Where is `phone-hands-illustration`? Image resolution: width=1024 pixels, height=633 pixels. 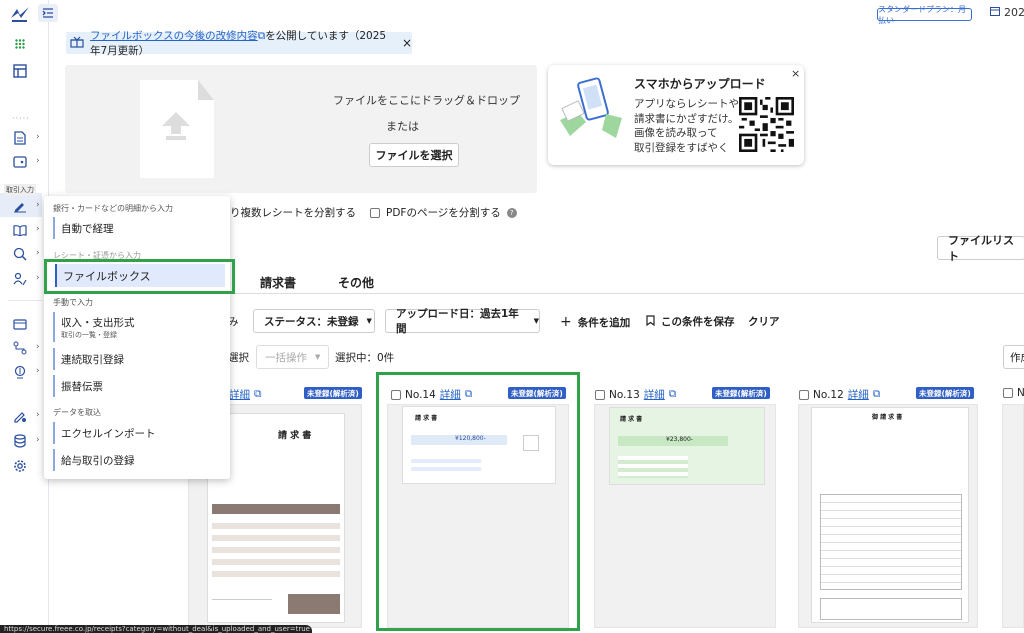
phone-hands-illustration is located at coordinates (592, 110).